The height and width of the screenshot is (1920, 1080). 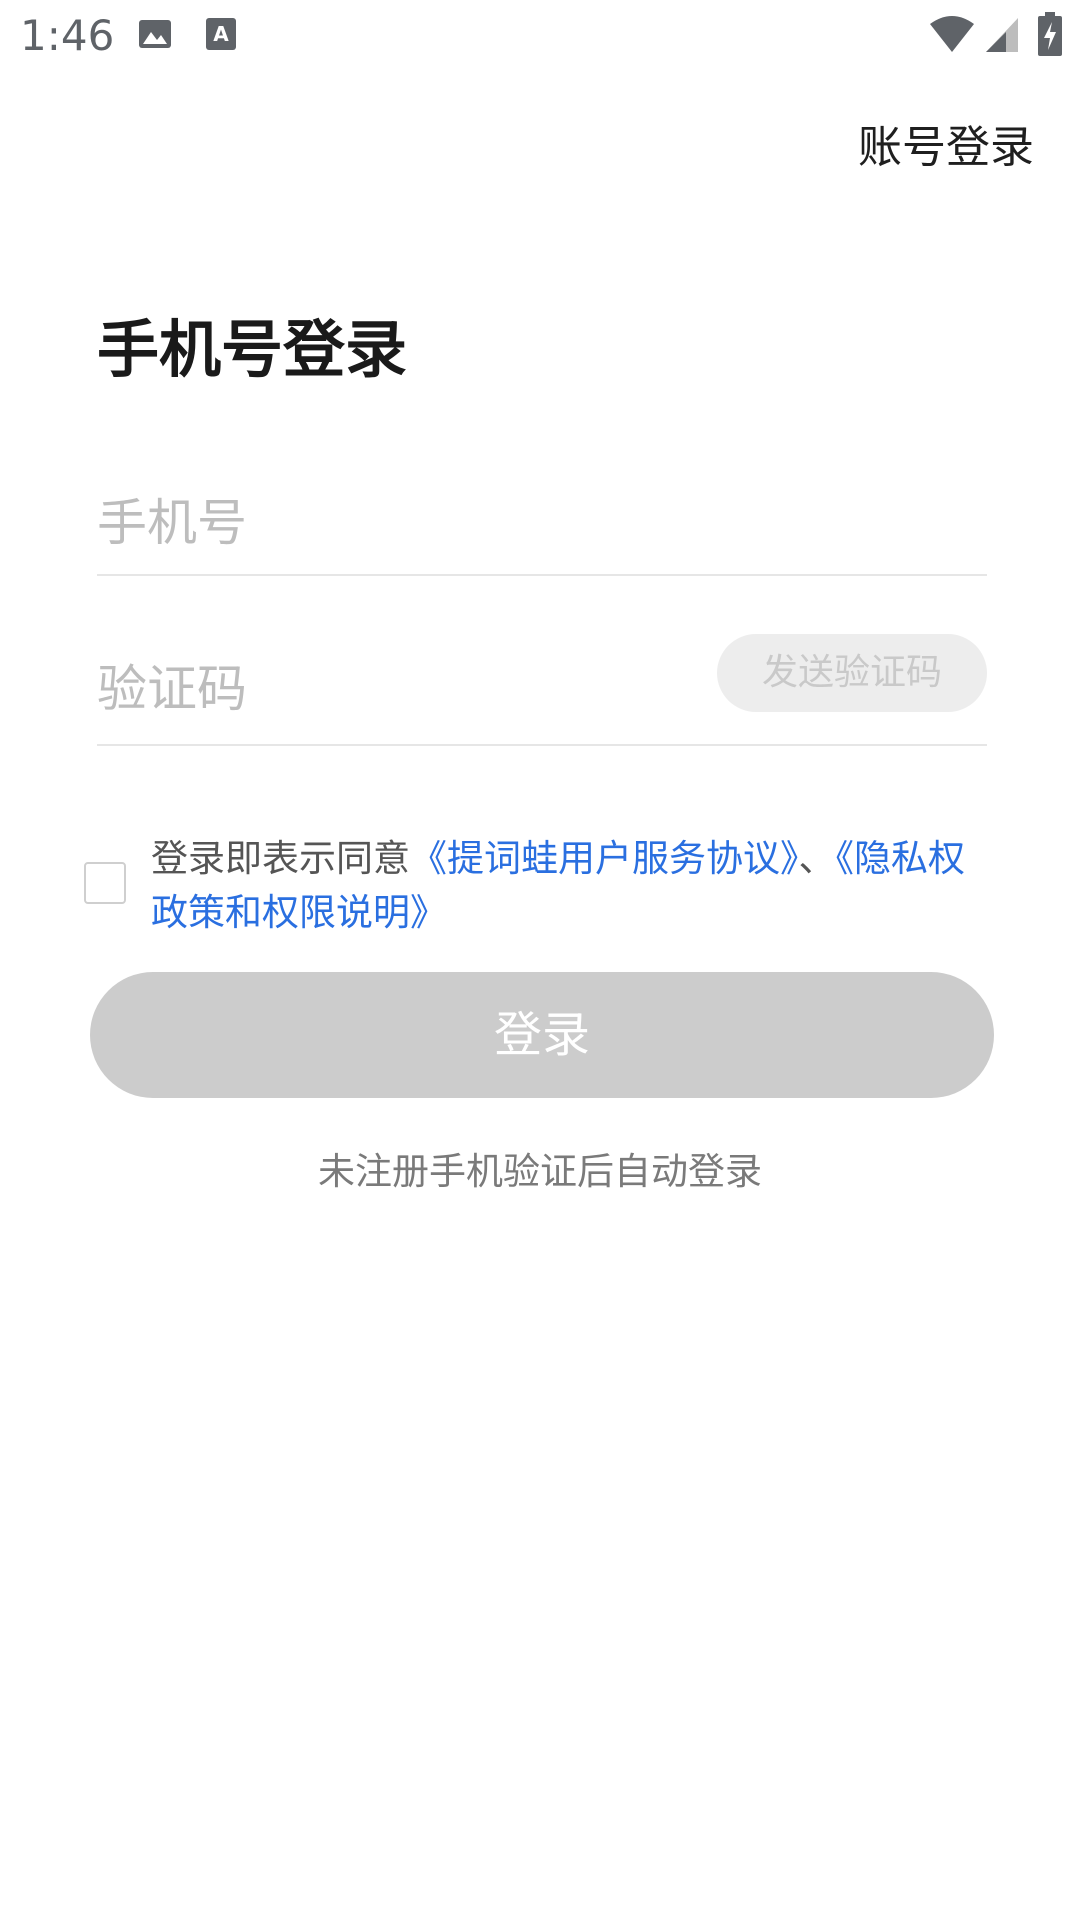 I want to click on phone-field, so click(x=542, y=523).